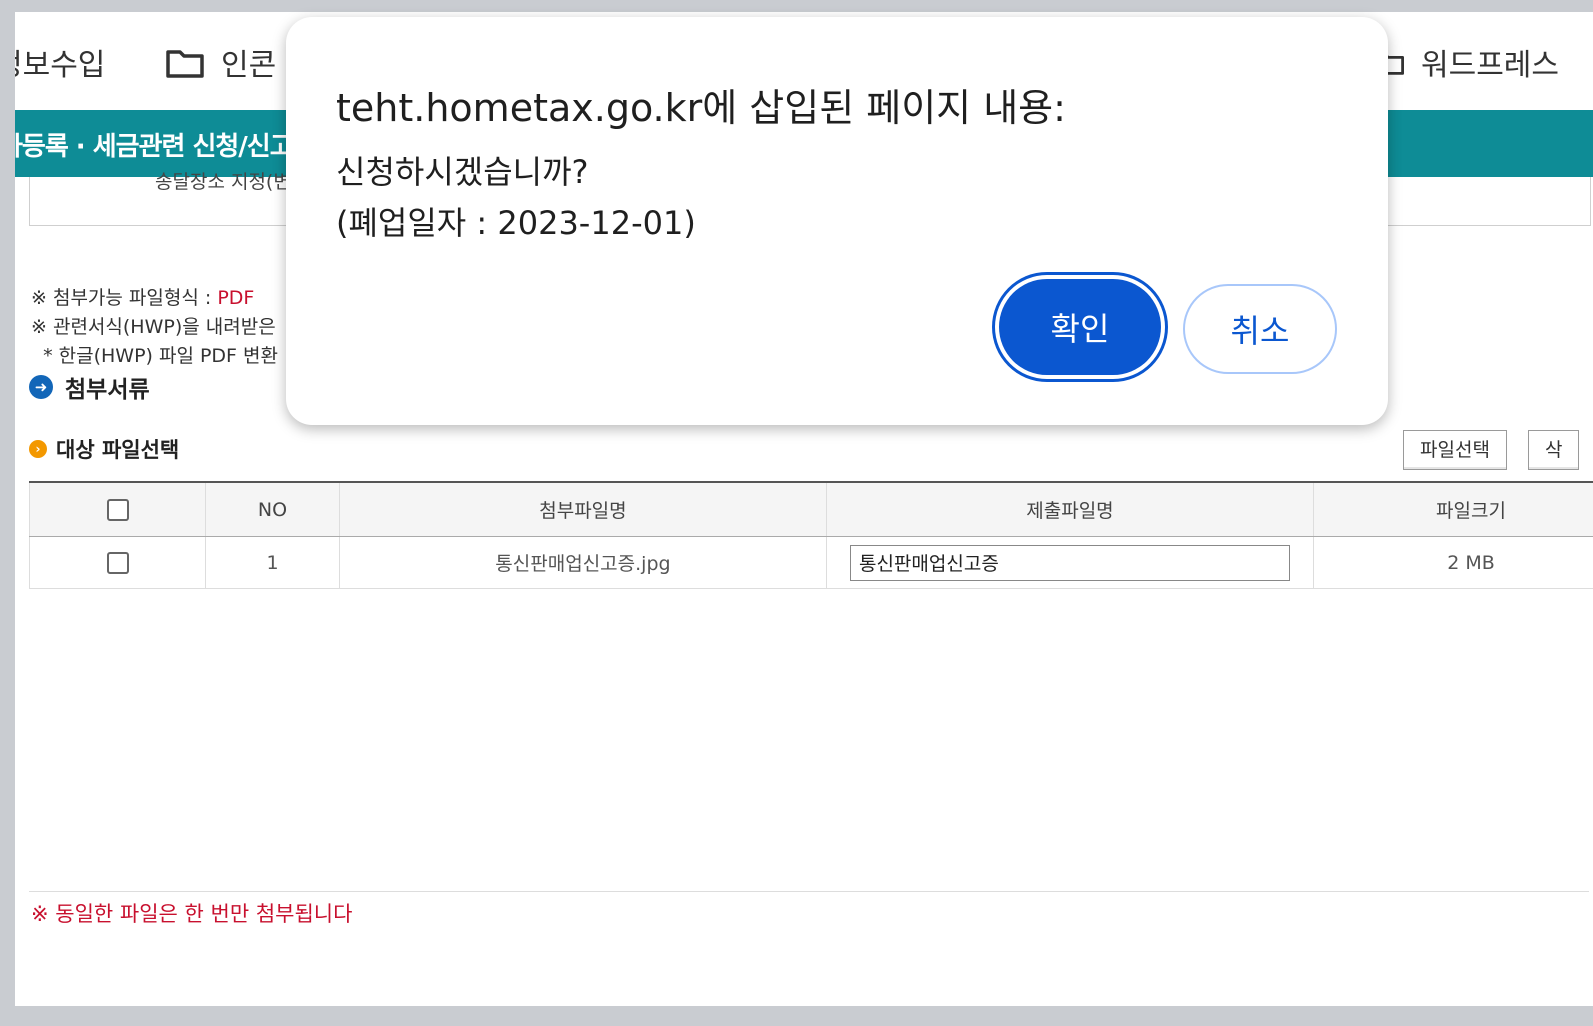 This screenshot has height=1026, width=1593. I want to click on note-line-1: ※ 첨부가능 파일형식 : PDF, so click(154, 298).